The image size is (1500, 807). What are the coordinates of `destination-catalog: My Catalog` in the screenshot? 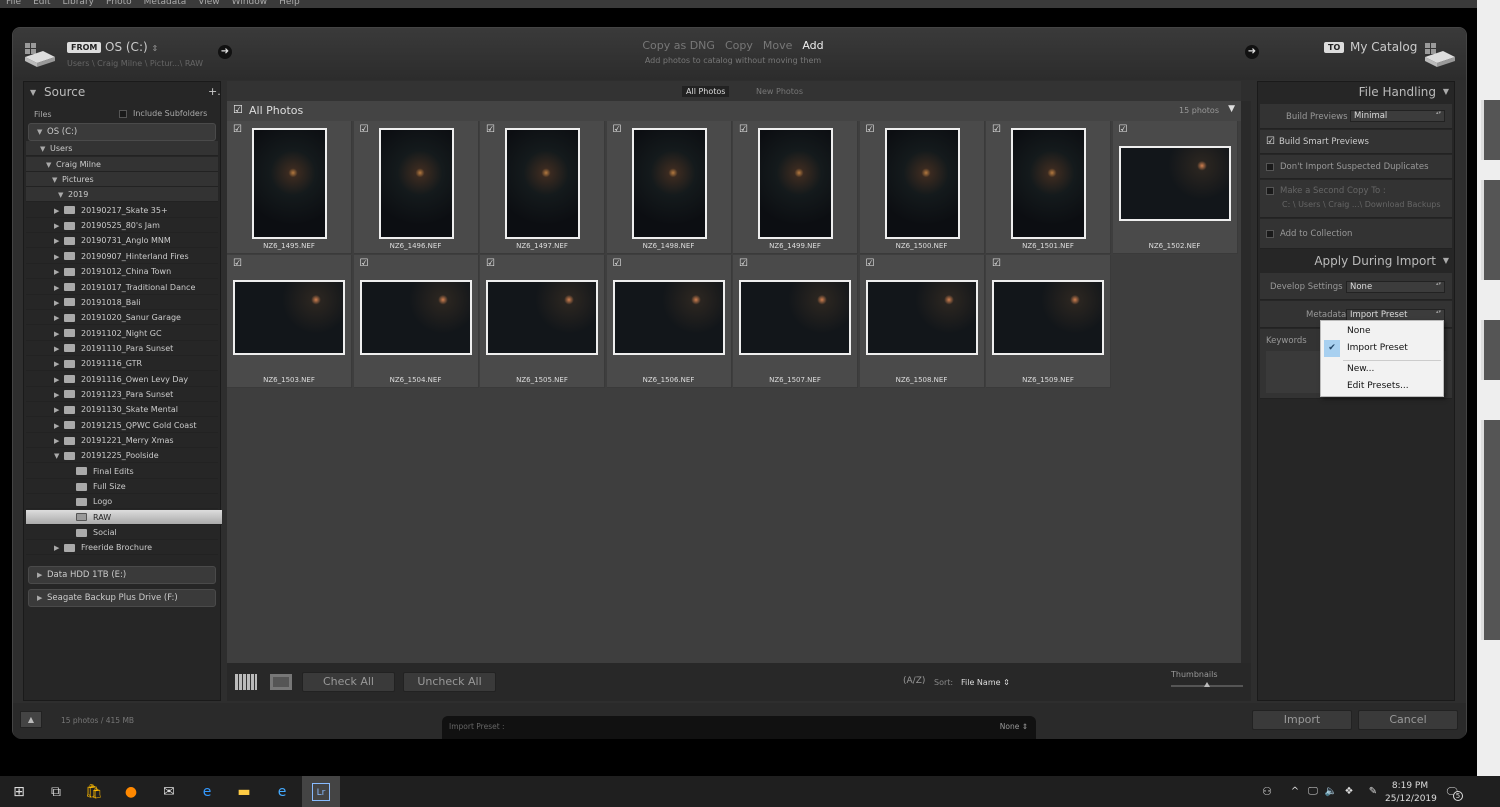 It's located at (1383, 47).